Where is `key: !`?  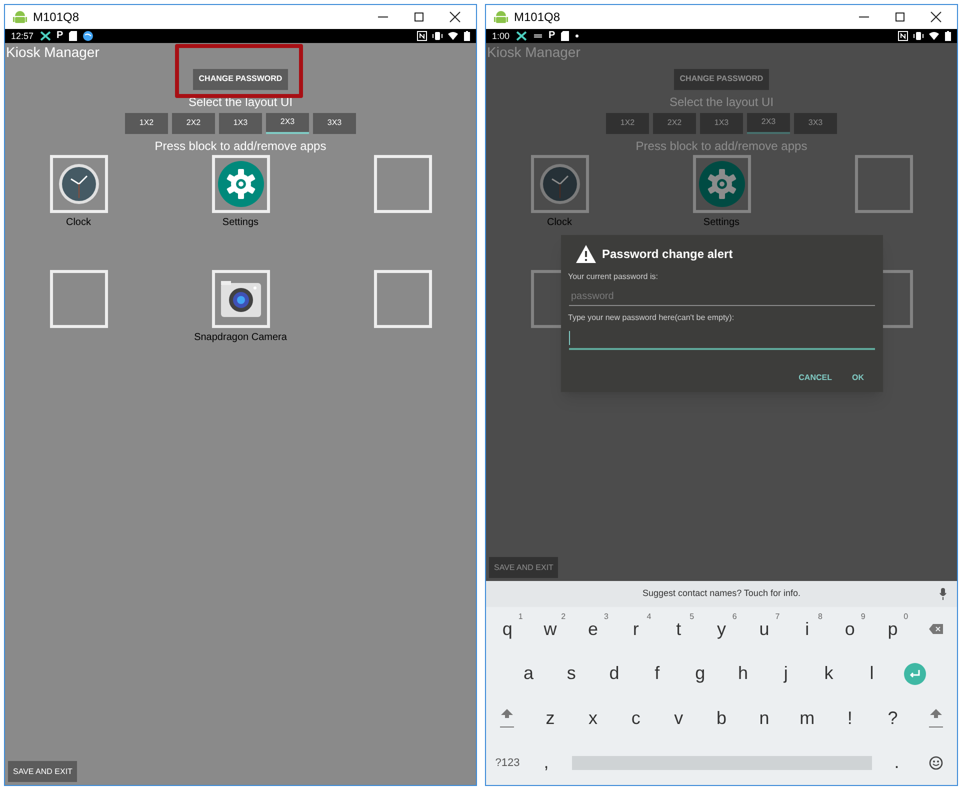 key: ! is located at coordinates (850, 718).